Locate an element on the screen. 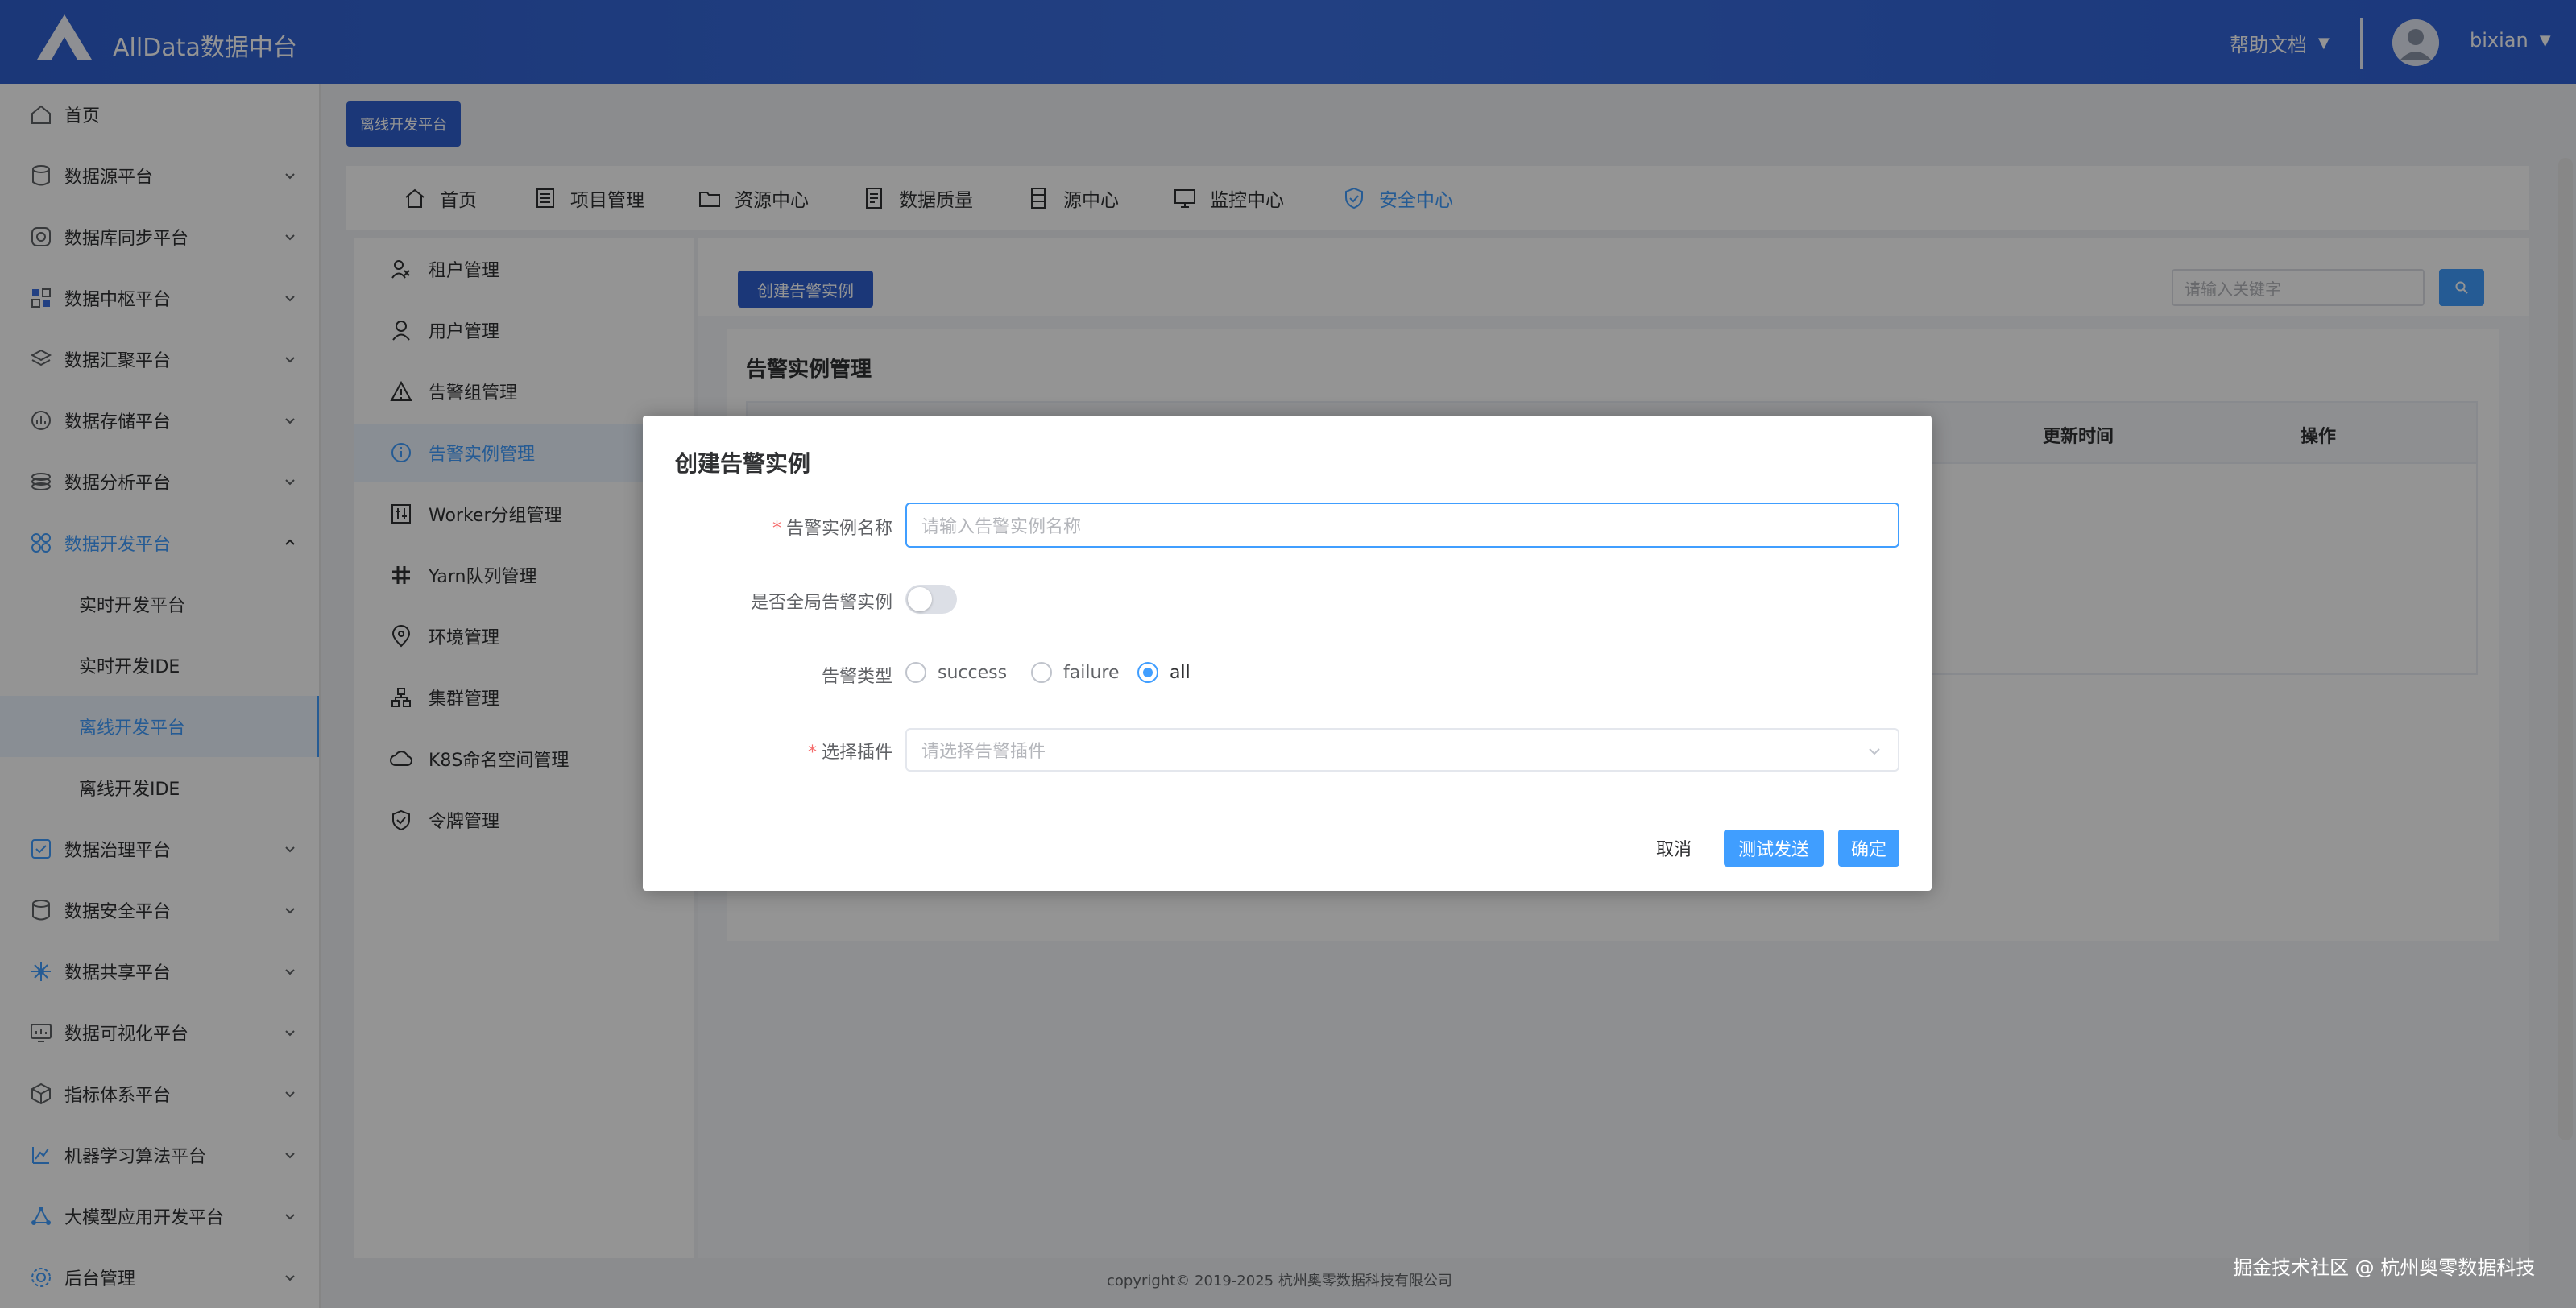 Image resolution: width=2576 pixels, height=1308 pixels. plugin-label-text: 选择插件 is located at coordinates (856, 753).